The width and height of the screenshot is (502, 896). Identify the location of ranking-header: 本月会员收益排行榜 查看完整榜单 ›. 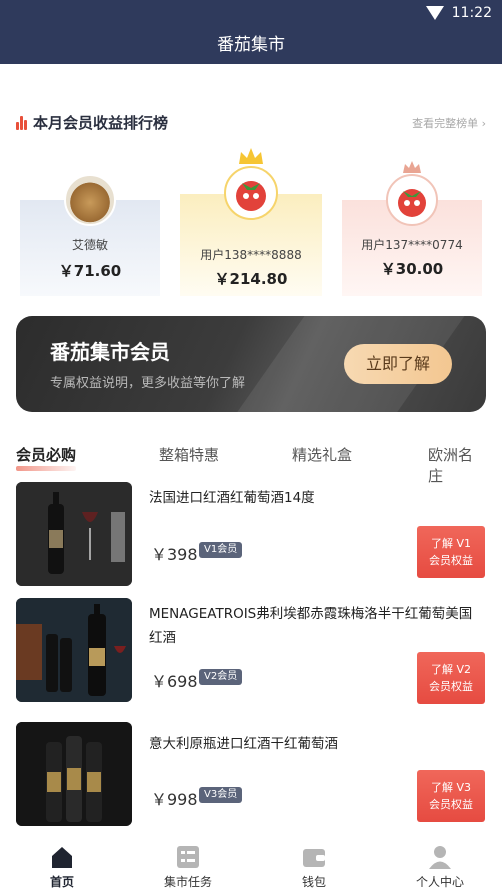
(251, 123).